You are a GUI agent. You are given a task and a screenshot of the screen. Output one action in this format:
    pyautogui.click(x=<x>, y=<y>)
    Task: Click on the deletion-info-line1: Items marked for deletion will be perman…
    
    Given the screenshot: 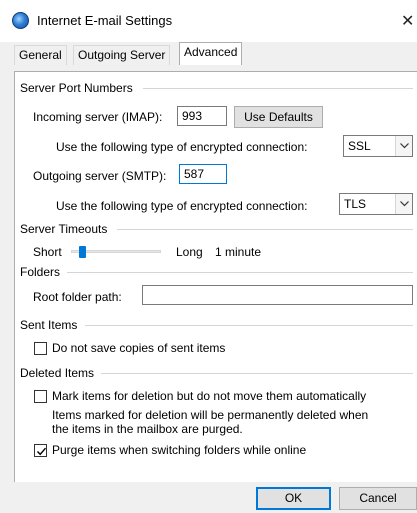 What is the action you would take?
    pyautogui.click(x=210, y=415)
    